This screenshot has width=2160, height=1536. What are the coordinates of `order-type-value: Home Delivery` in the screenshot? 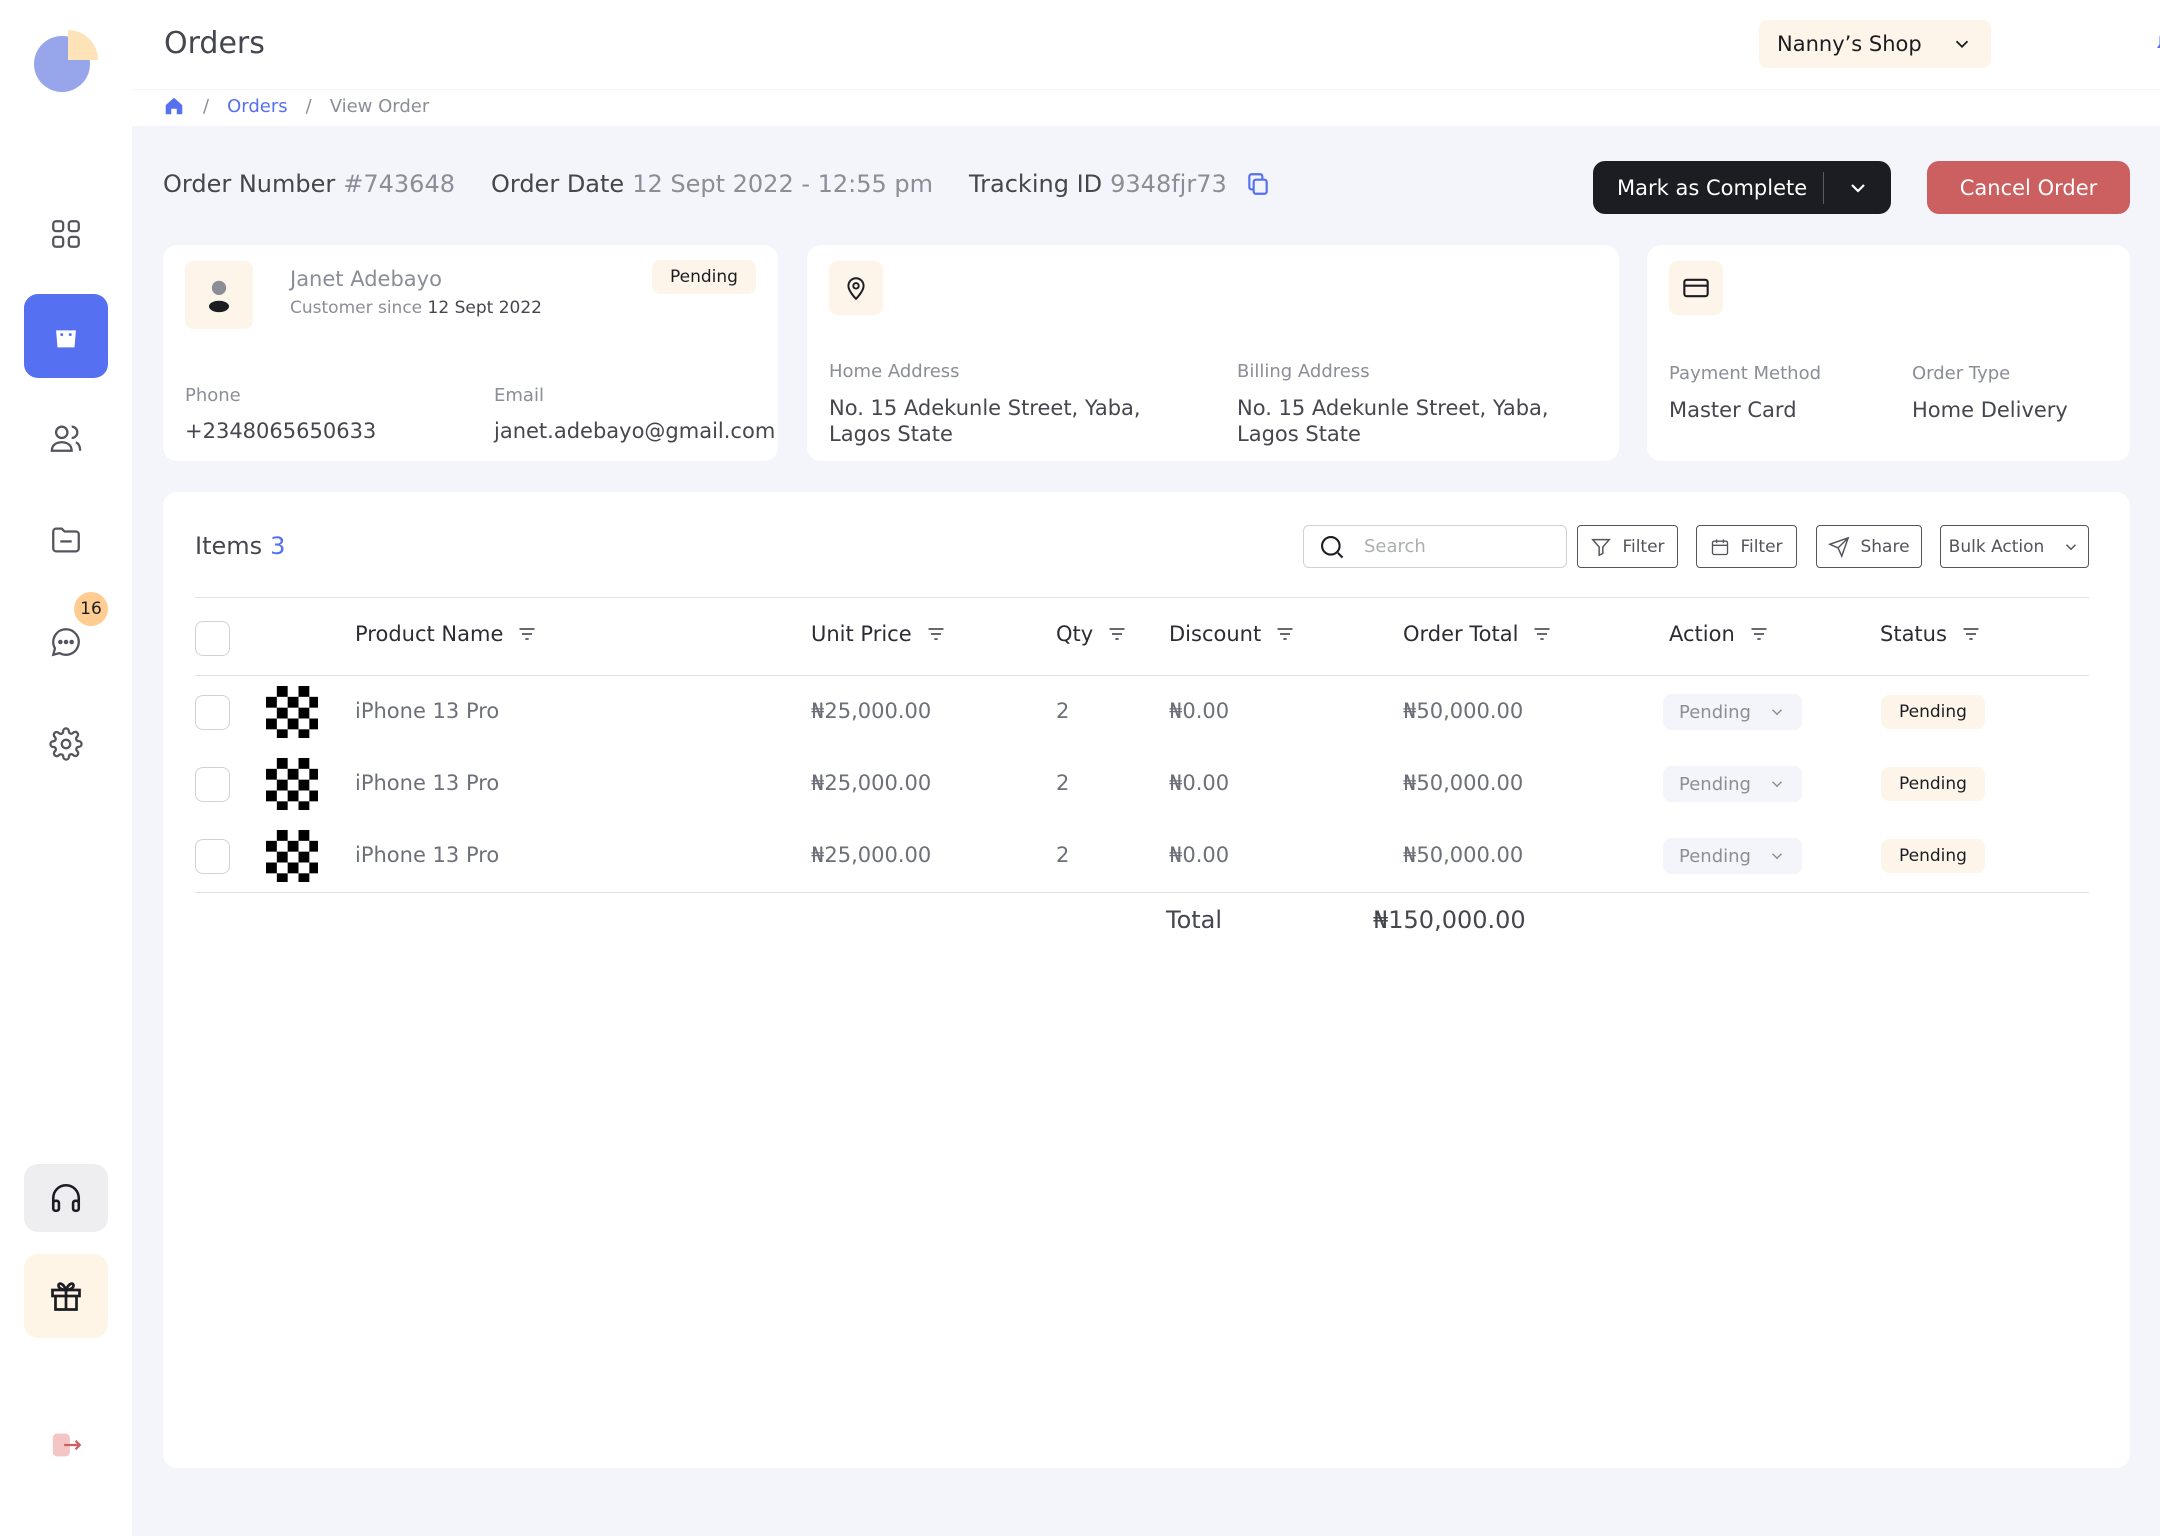 It's located at (1990, 410).